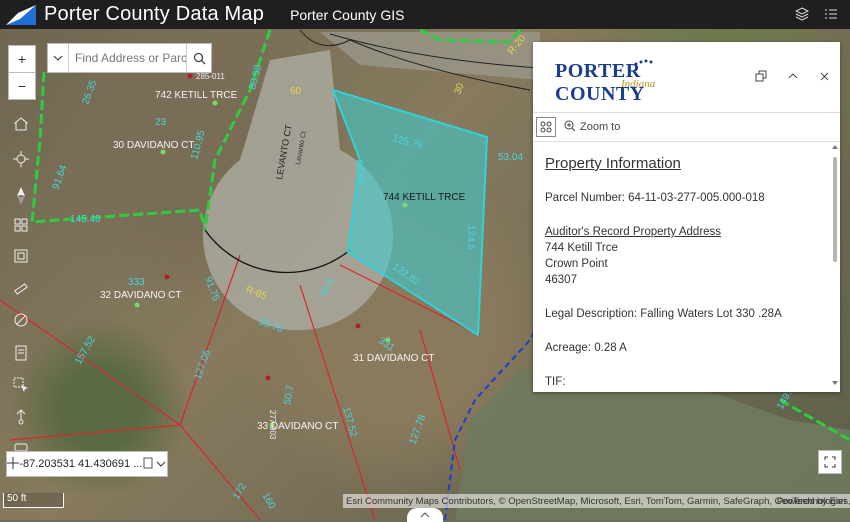 The height and width of the screenshot is (522, 850). What do you see at coordinates (296, 91) in the screenshot?
I see `svg-text: 60` at bounding box center [296, 91].